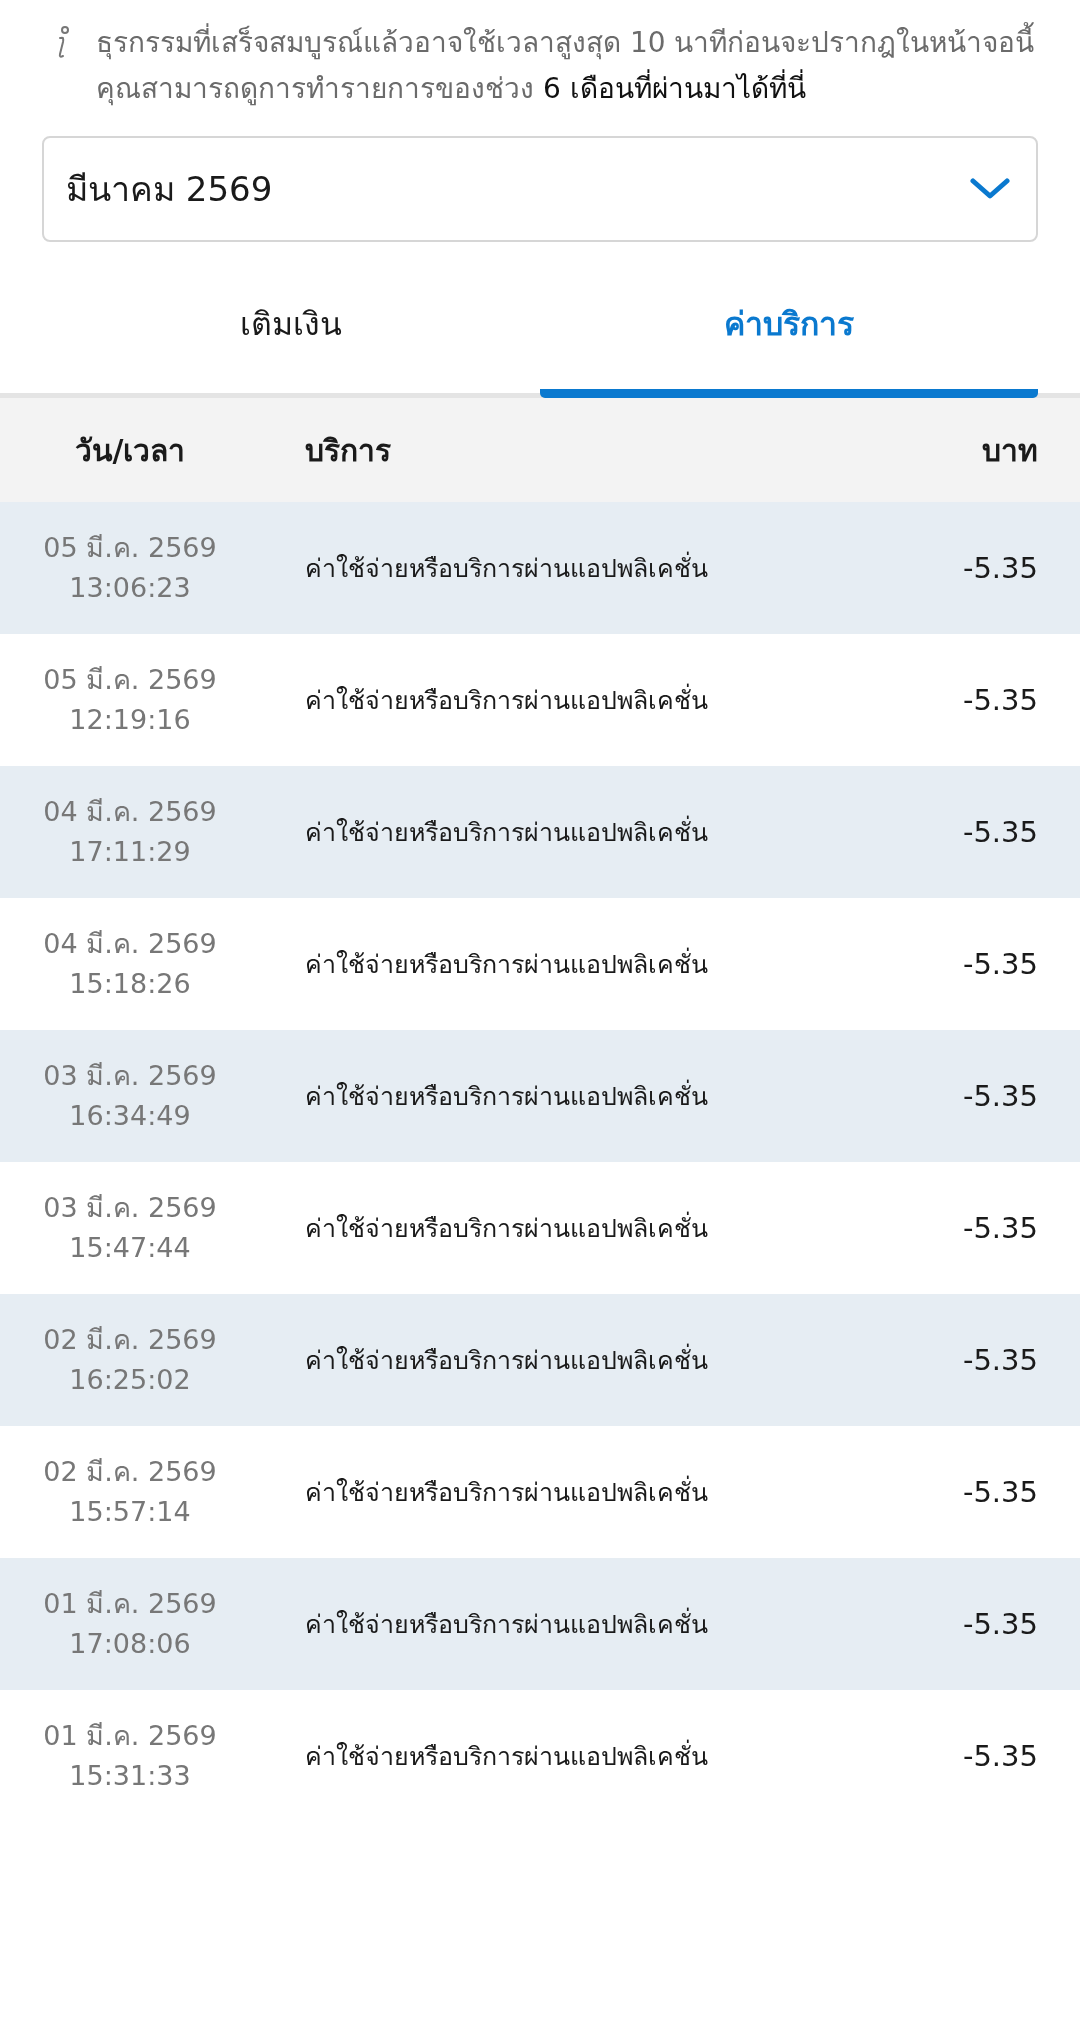  Describe the element at coordinates (990, 189) in the screenshot. I see `chevron-down-icon` at that location.